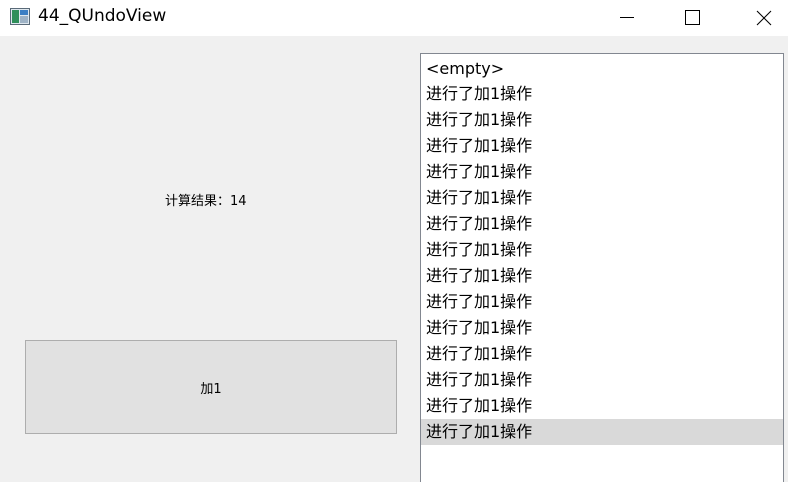  What do you see at coordinates (206, 201) in the screenshot?
I see `result-label: 计算结果：14` at bounding box center [206, 201].